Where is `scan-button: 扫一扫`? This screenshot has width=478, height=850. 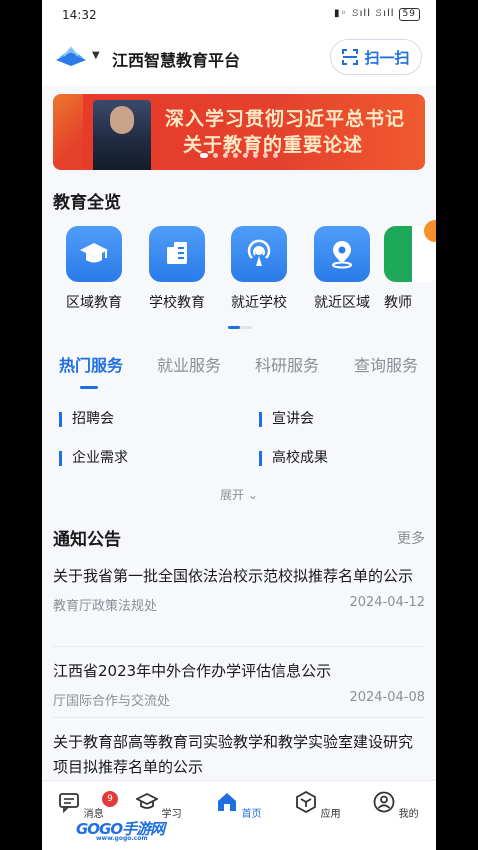
scan-button: 扫一扫 is located at coordinates (376, 57).